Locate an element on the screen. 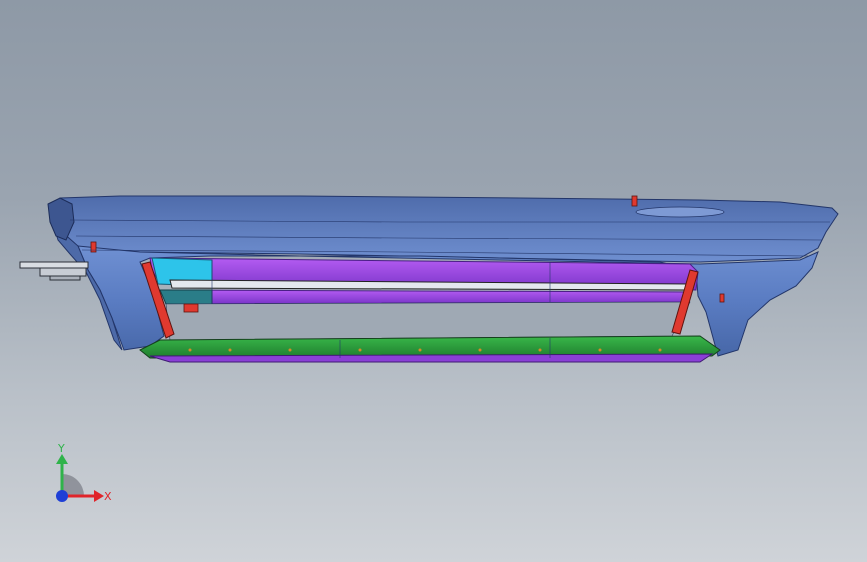  triad-y-label: Y is located at coordinates (61, 448).